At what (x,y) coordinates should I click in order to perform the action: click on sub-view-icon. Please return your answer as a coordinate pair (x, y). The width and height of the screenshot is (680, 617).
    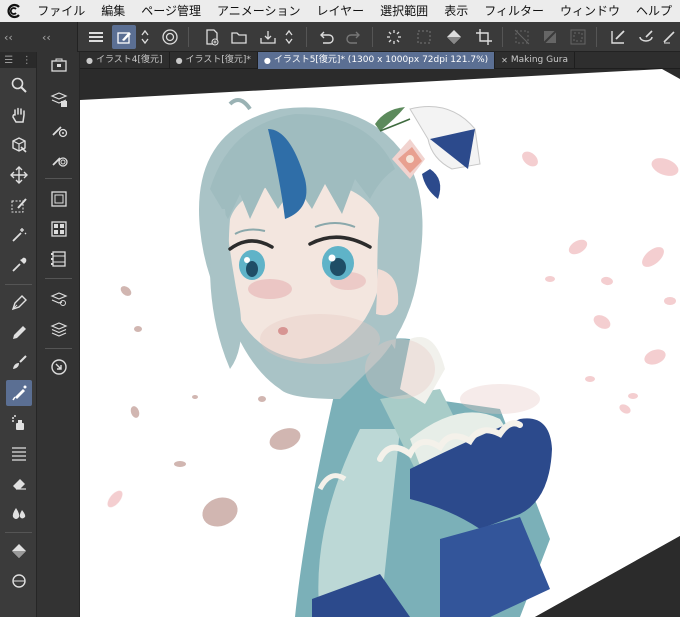
    Looking at the image, I should click on (59, 229).